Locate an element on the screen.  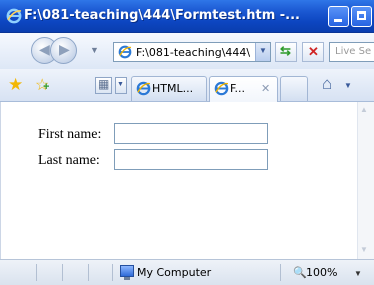
vertical-scrollbar: ▲ ▼ is located at coordinates (365, 180).